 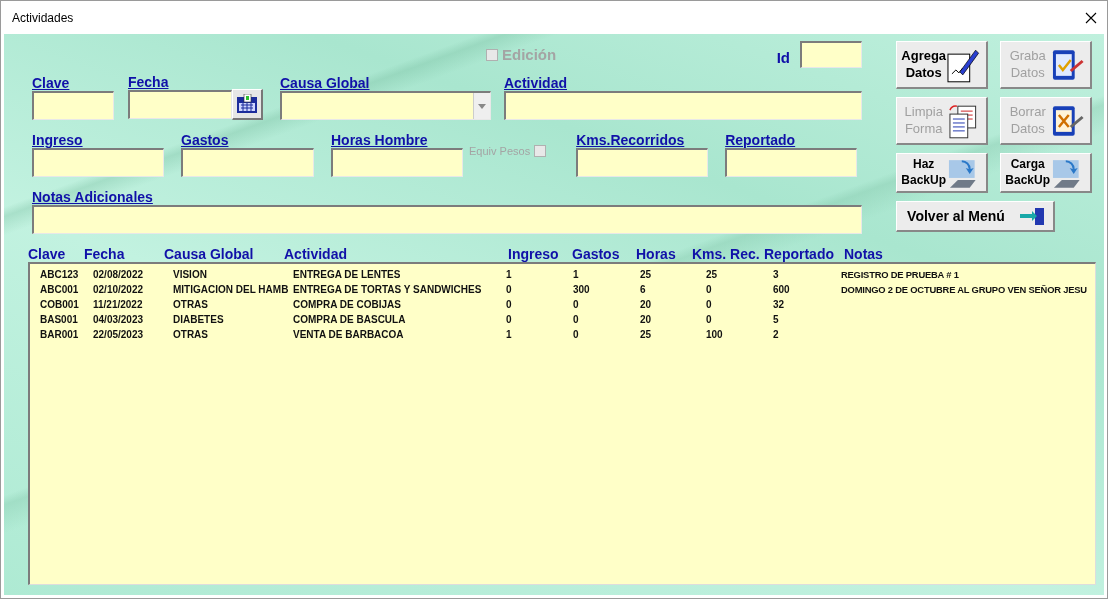 I want to click on table-cell-text: REGISTRO DE PRUEBA # 1, so click(x=900, y=274).